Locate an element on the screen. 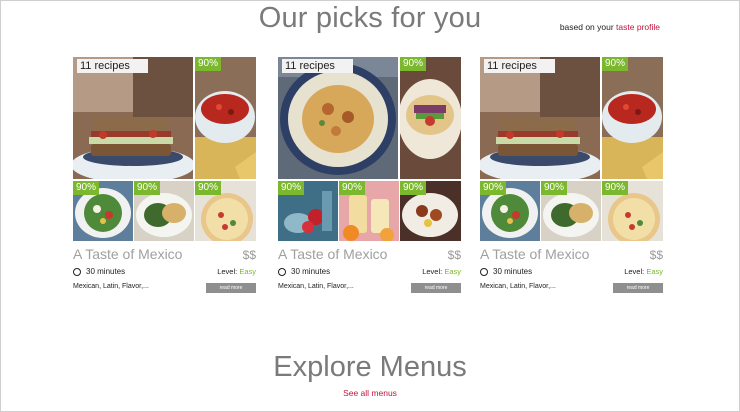  taste-profile-note: based on your taste profile is located at coordinates (610, 27).